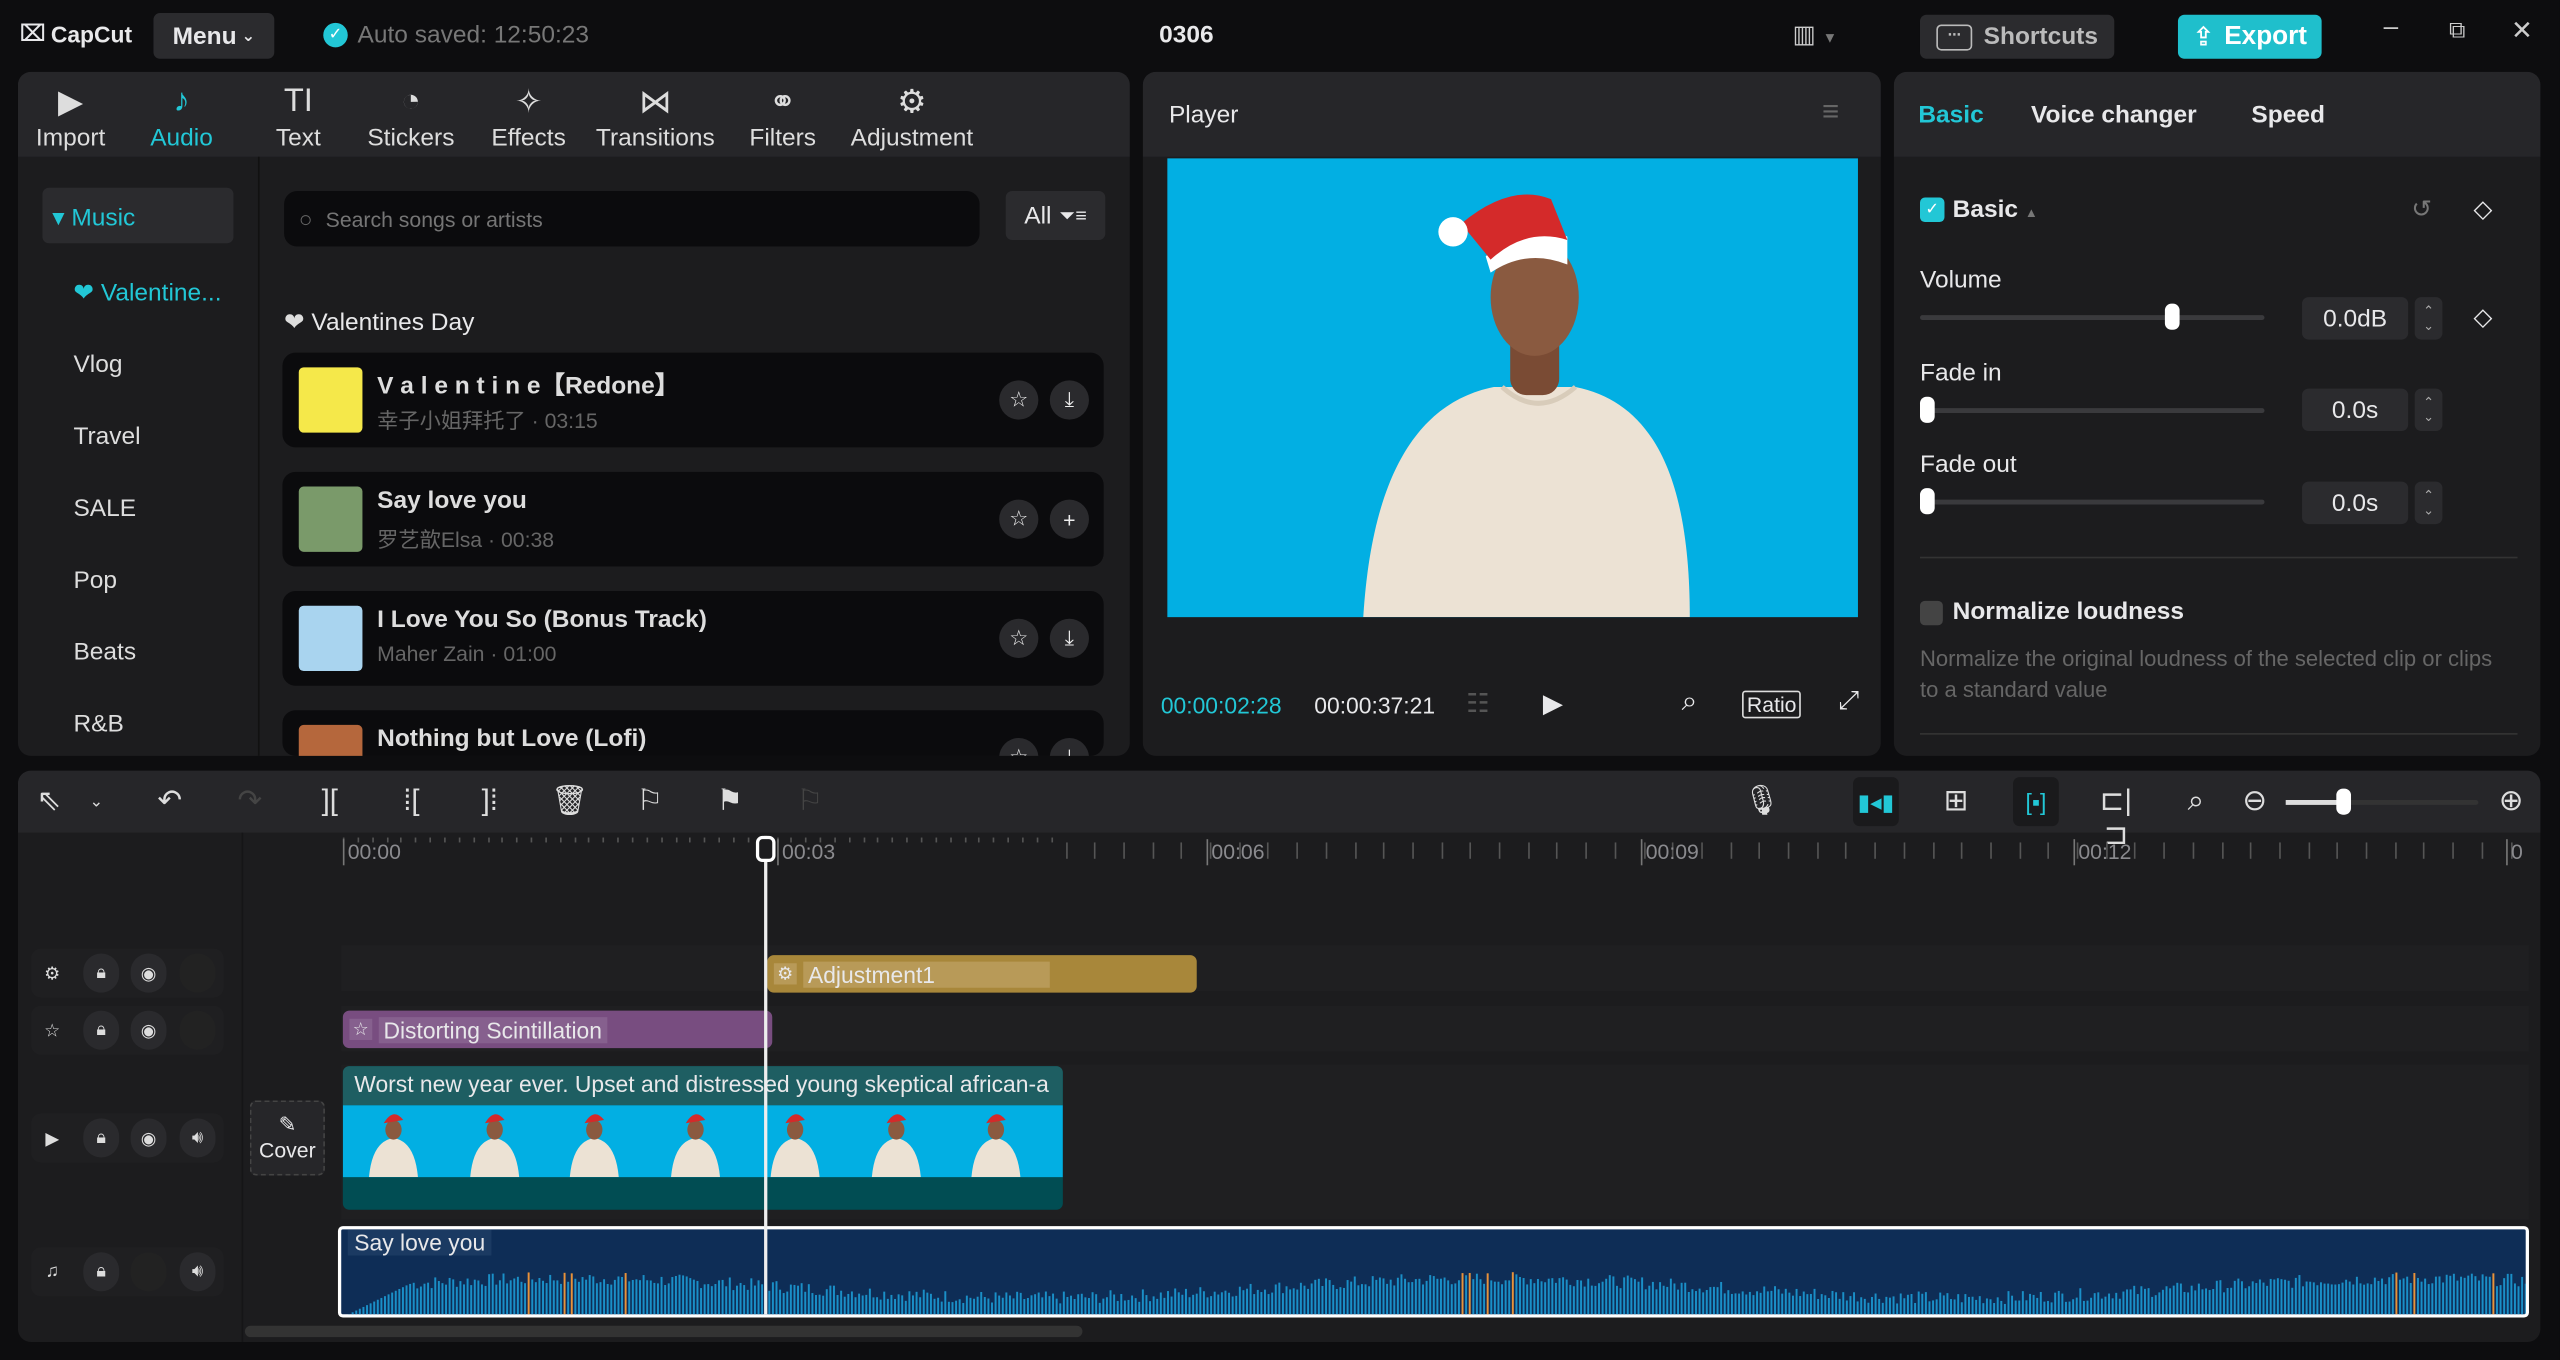 This screenshot has height=1360, width=2560. Describe the element at coordinates (70, 115) in the screenshot. I see `toolbar-import: ▶︎ Import` at that location.